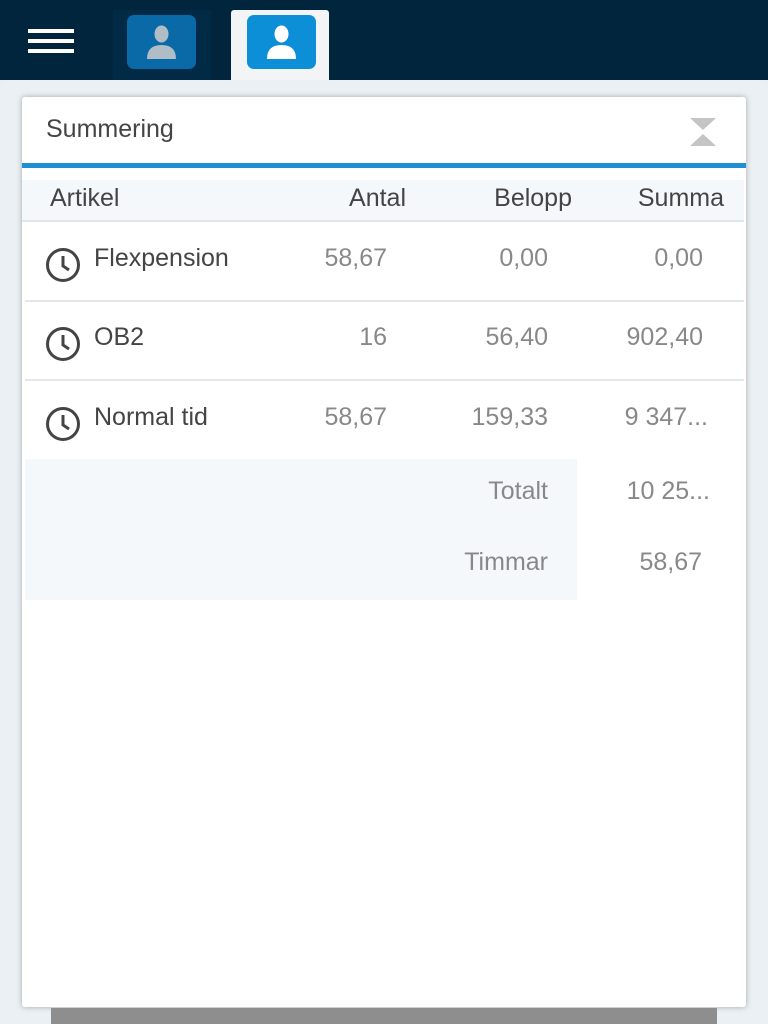 This screenshot has height=1024, width=768. I want to click on row-antal: 16, so click(373, 337).